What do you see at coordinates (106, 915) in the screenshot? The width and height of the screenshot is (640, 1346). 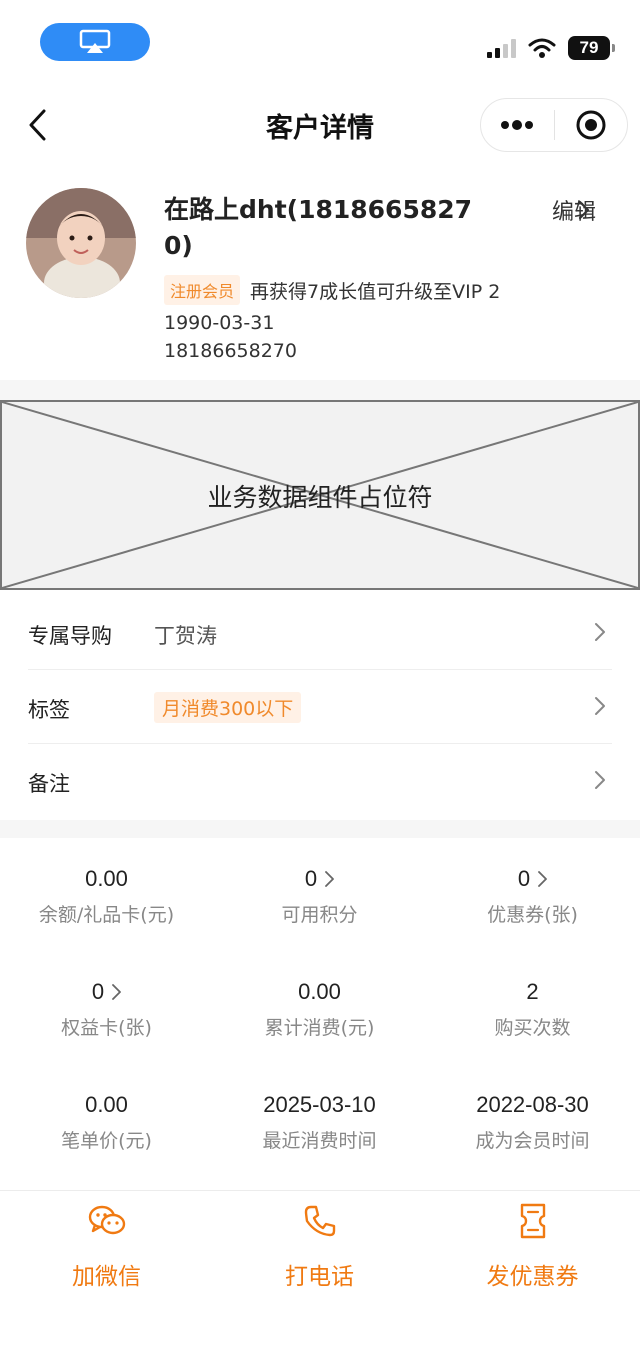 I see `stat-label: 余额/礼品卡(元)` at bounding box center [106, 915].